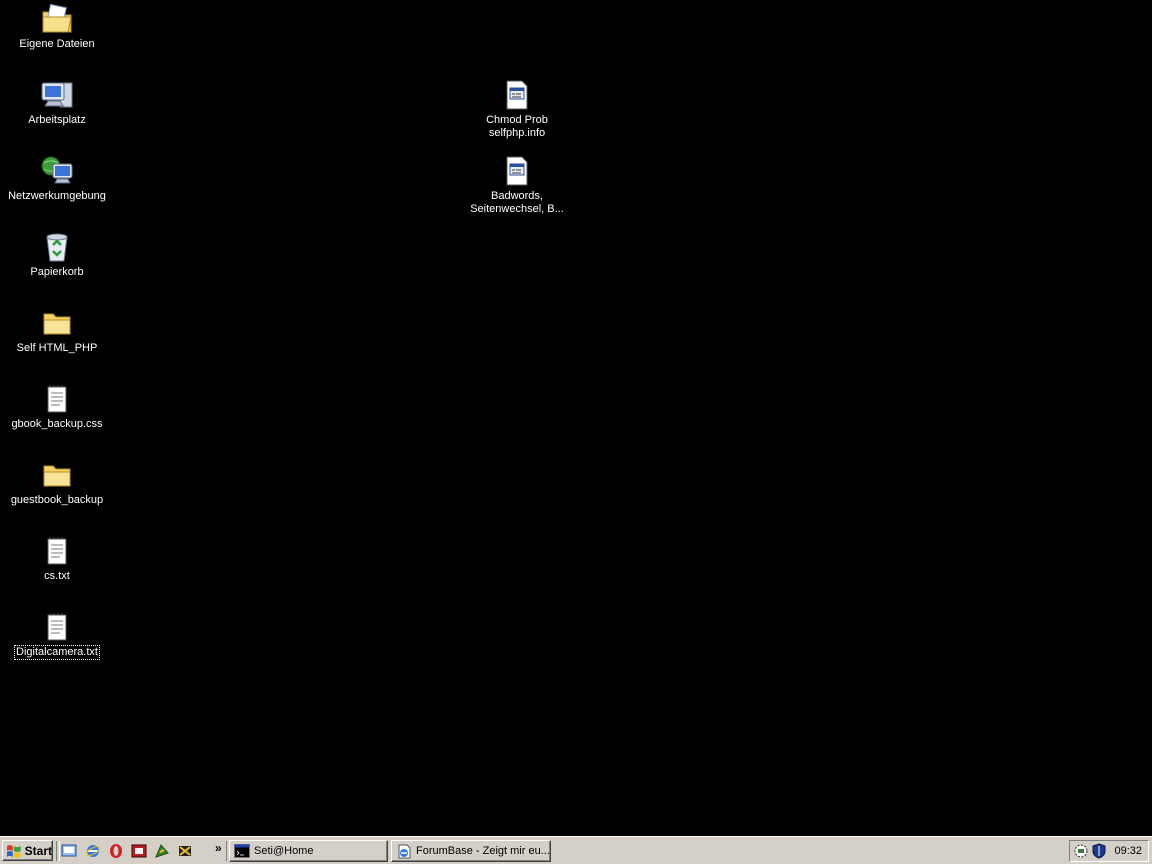  I want to click on shield-tray-icon, so click(1099, 851).